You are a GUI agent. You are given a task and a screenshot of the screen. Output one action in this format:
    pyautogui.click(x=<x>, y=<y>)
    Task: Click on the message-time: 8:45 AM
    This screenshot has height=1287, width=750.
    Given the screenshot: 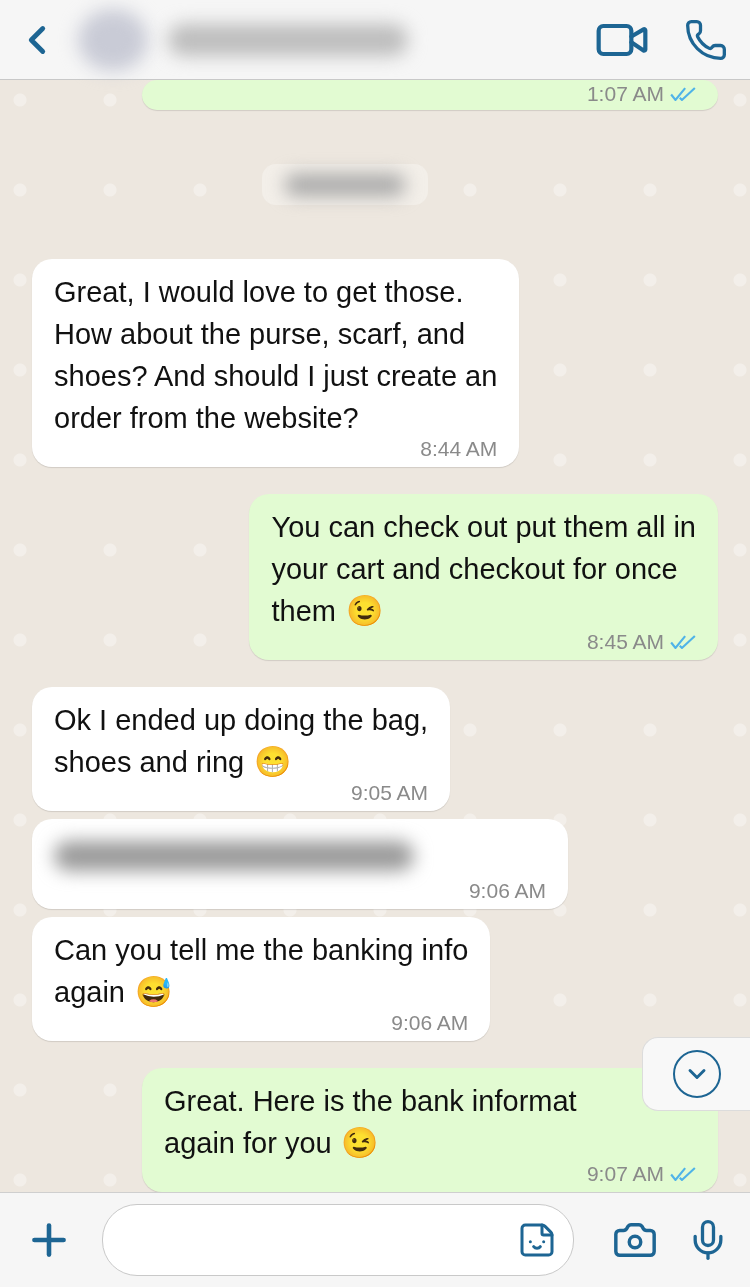 What is the action you would take?
    pyautogui.click(x=625, y=642)
    